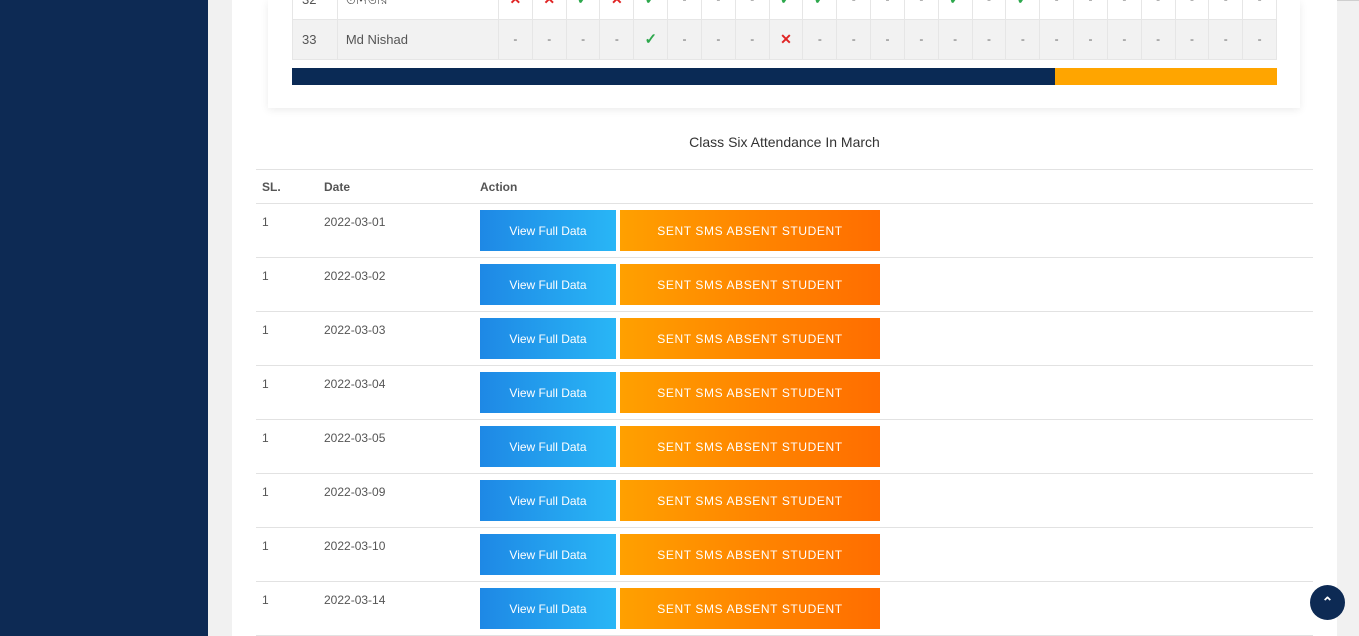  What do you see at coordinates (355, 546) in the screenshot?
I see `row-date: 2022-03-10` at bounding box center [355, 546].